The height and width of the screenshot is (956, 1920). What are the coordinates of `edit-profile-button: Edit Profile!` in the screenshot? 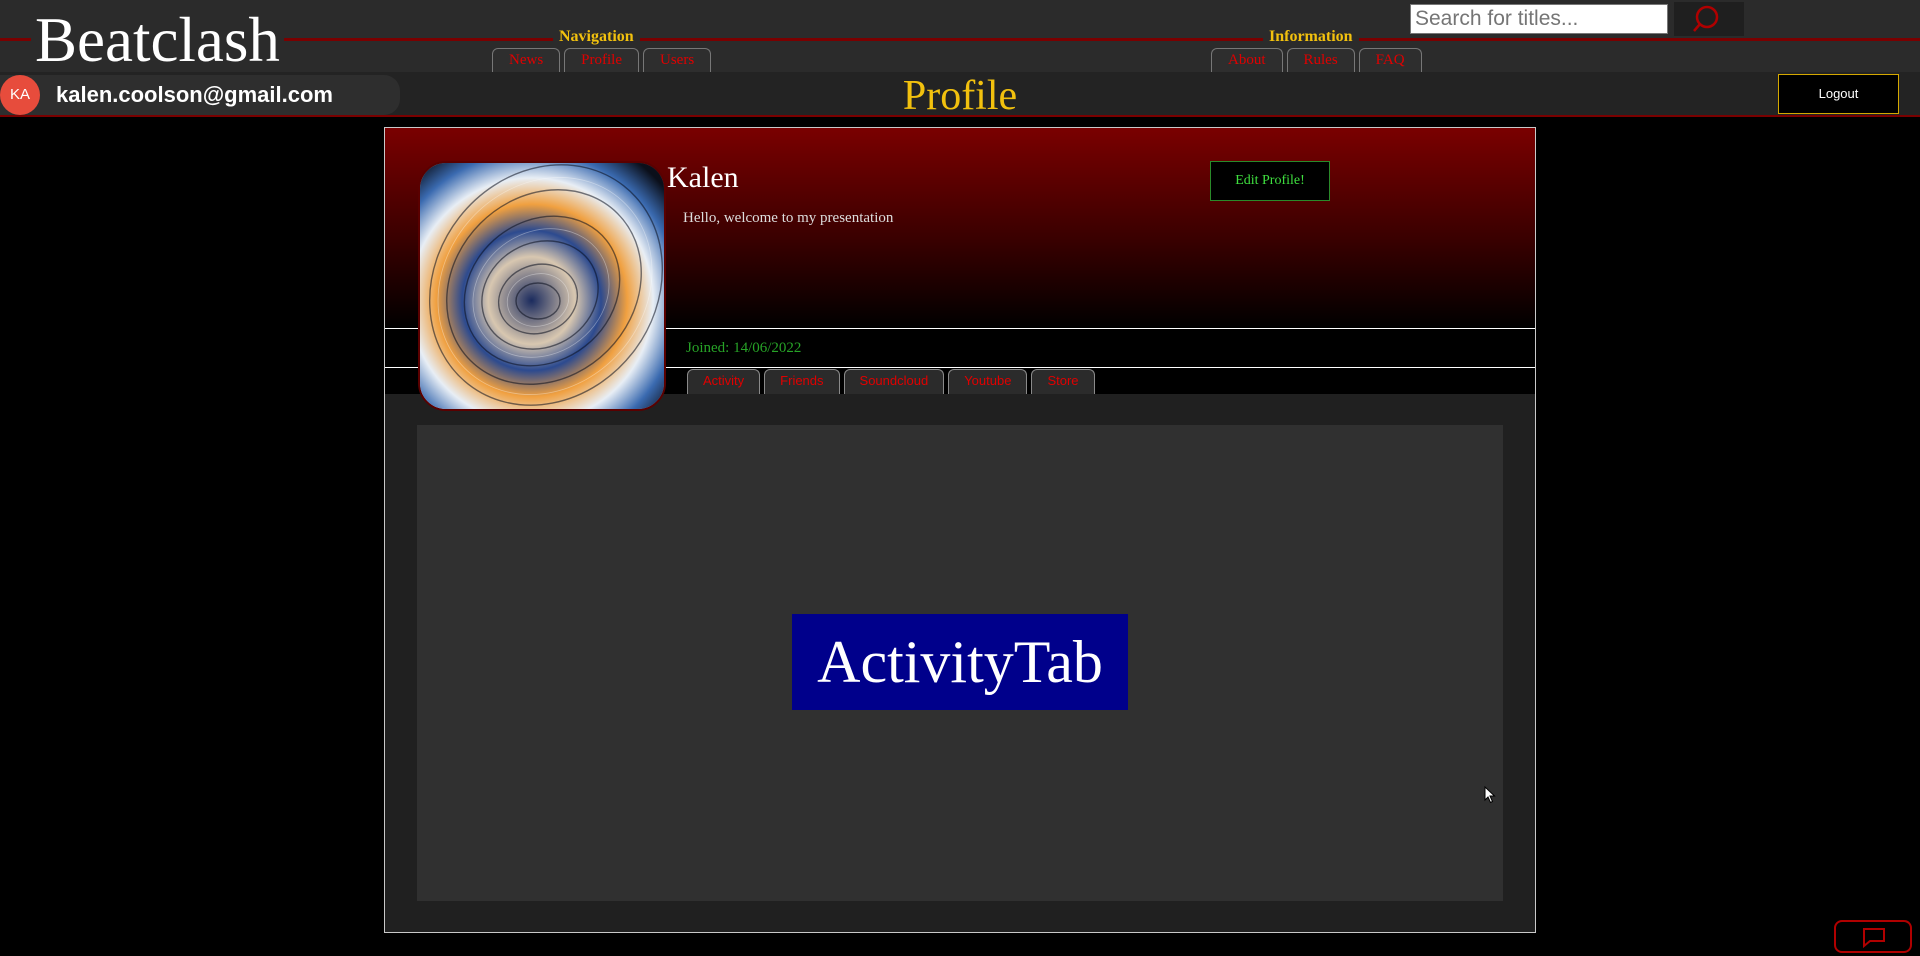 It's located at (1270, 181).